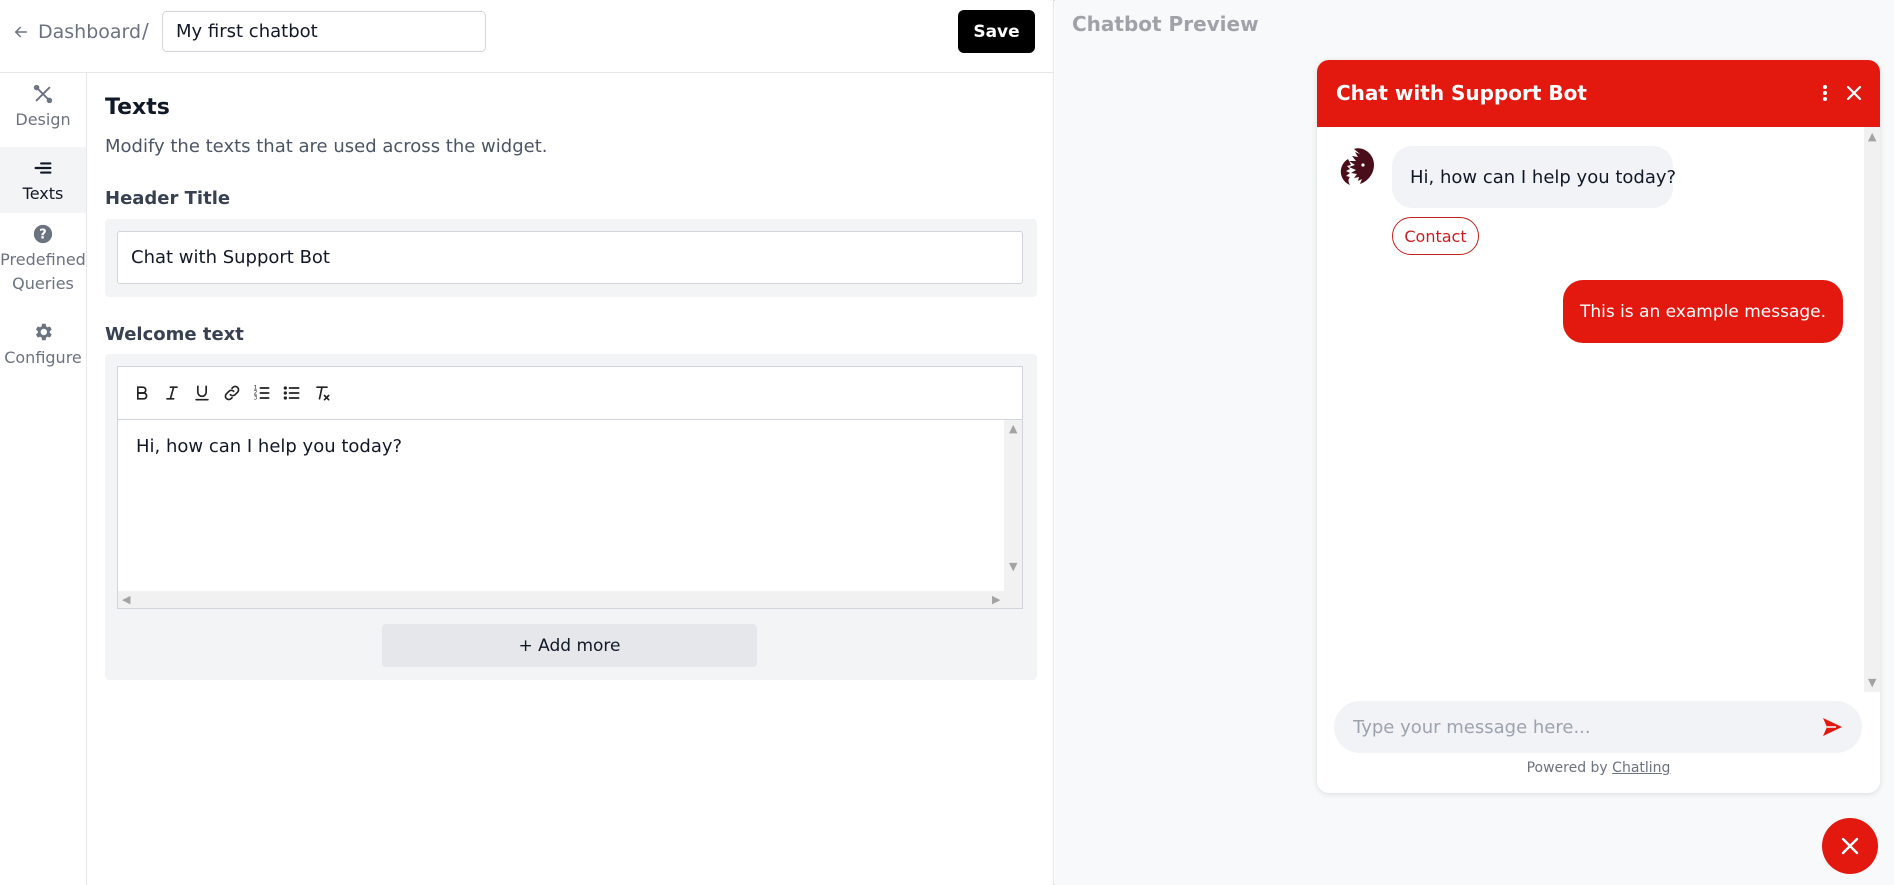 Image resolution: width=1894 pixels, height=885 pixels. I want to click on editor-toolbar: 123, so click(570, 393).